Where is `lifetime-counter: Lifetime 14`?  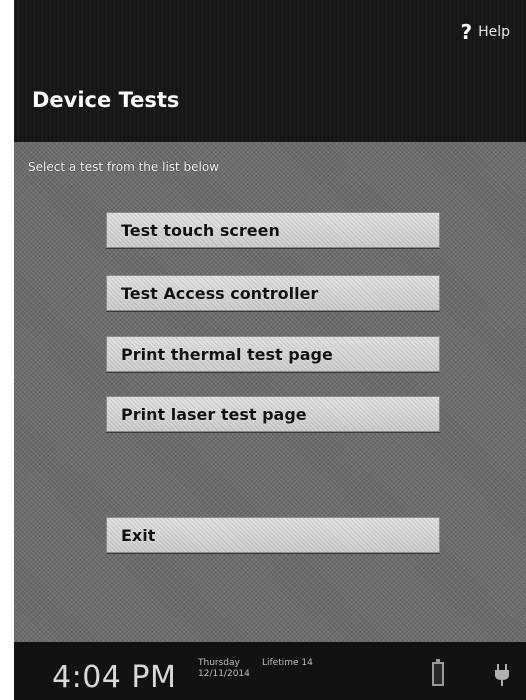 lifetime-counter: Lifetime 14 is located at coordinates (287, 663).